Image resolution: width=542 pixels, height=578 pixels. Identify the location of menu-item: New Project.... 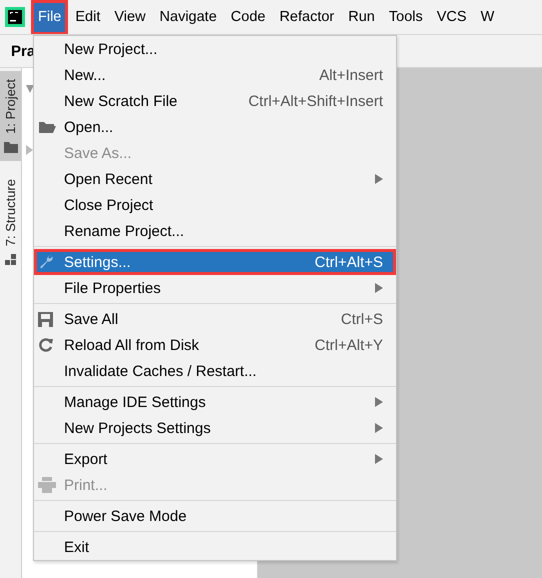
(215, 49).